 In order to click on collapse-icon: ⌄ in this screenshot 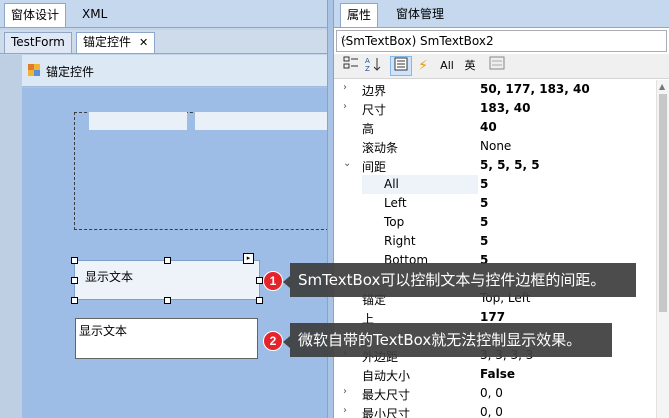, I will do `click(347, 163)`.